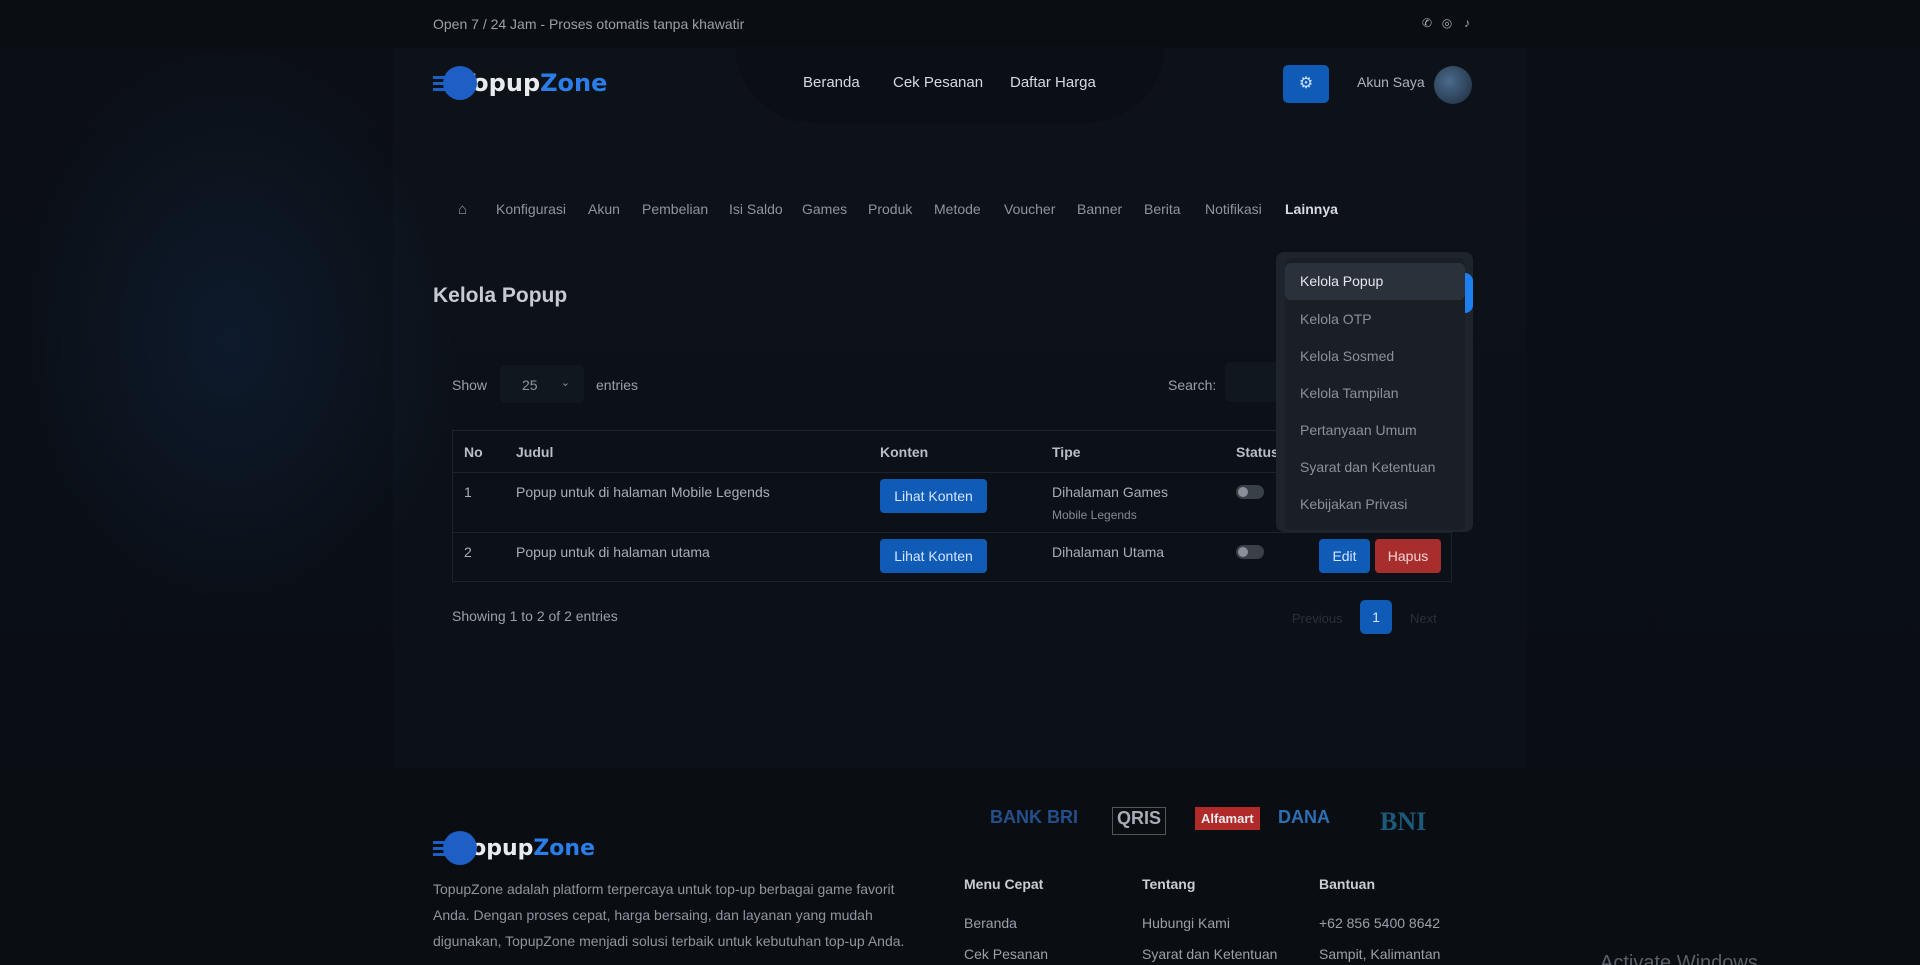  What do you see at coordinates (604, 209) in the screenshot?
I see `admin-nav-akun: Akun` at bounding box center [604, 209].